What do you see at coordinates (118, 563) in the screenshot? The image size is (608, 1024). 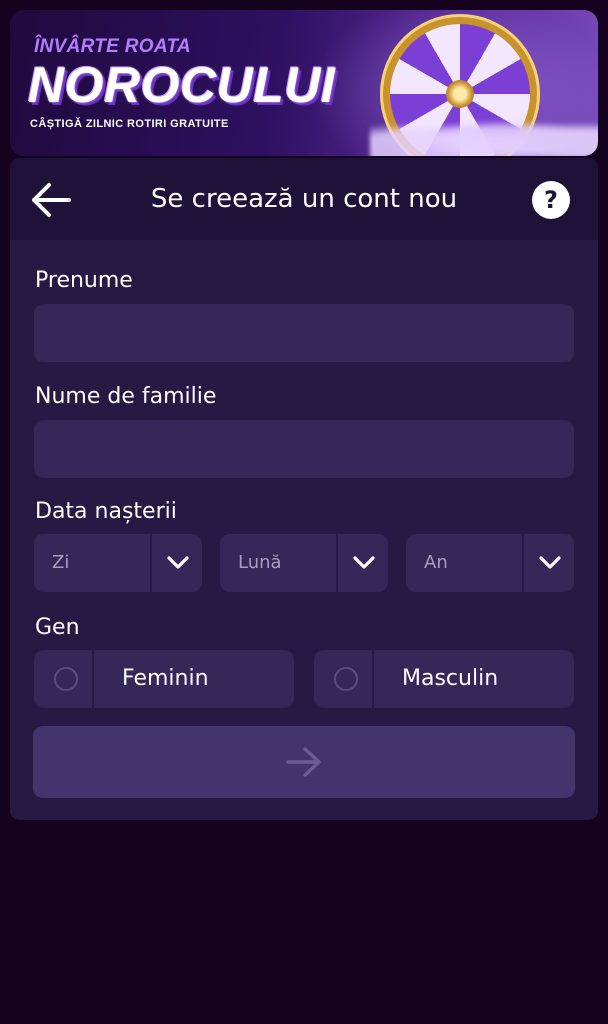 I see `day-select: Zi` at bounding box center [118, 563].